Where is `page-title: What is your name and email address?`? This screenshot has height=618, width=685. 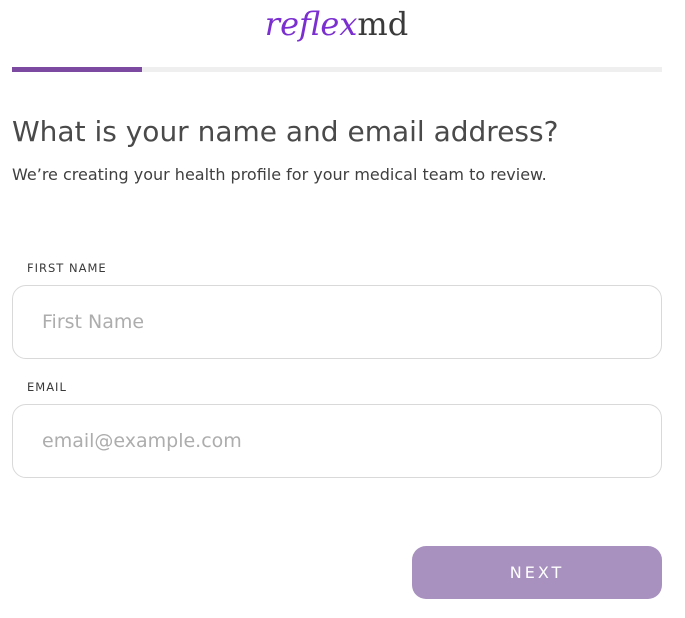
page-title: What is your name and email address? is located at coordinates (285, 131).